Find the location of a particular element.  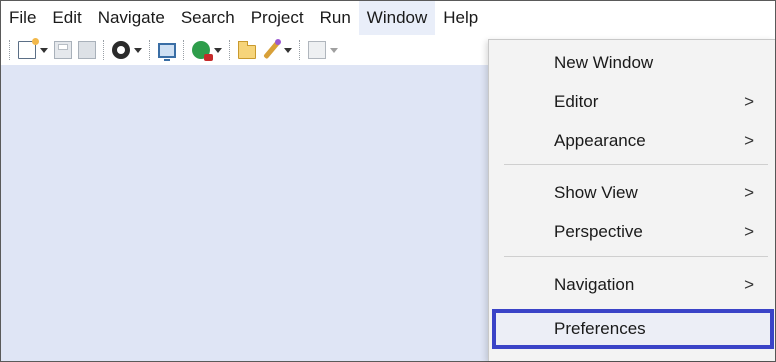

debug-icon is located at coordinates (121, 50).